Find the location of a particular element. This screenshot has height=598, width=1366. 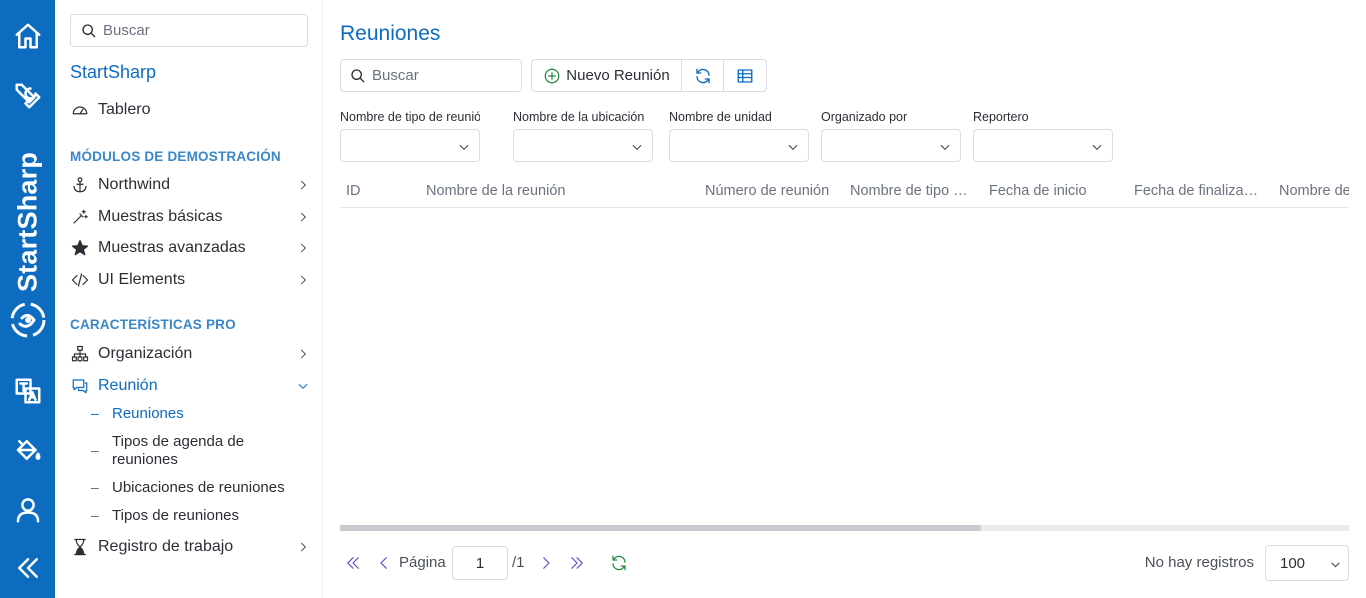

toolbar: Nuevo Reunión is located at coordinates (649, 75).